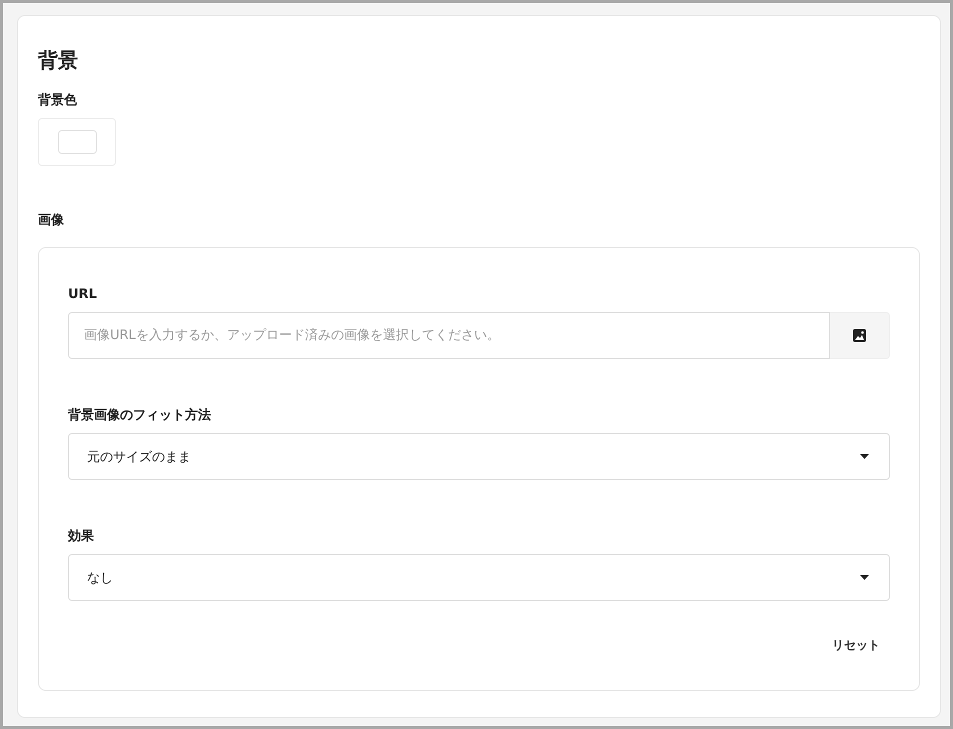 This screenshot has height=729, width=953. Describe the element at coordinates (77, 142) in the screenshot. I see `color-picker` at that location.